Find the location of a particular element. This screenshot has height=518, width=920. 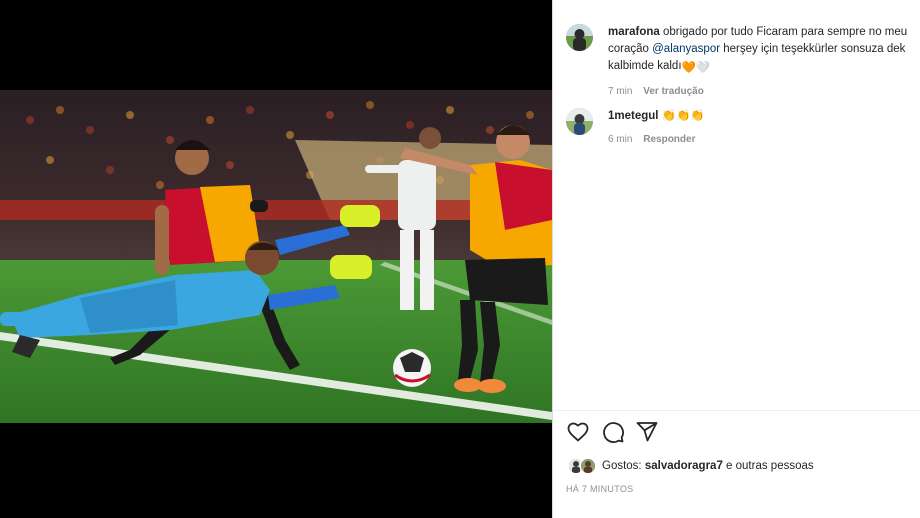

reply-button: Responder is located at coordinates (669, 139).